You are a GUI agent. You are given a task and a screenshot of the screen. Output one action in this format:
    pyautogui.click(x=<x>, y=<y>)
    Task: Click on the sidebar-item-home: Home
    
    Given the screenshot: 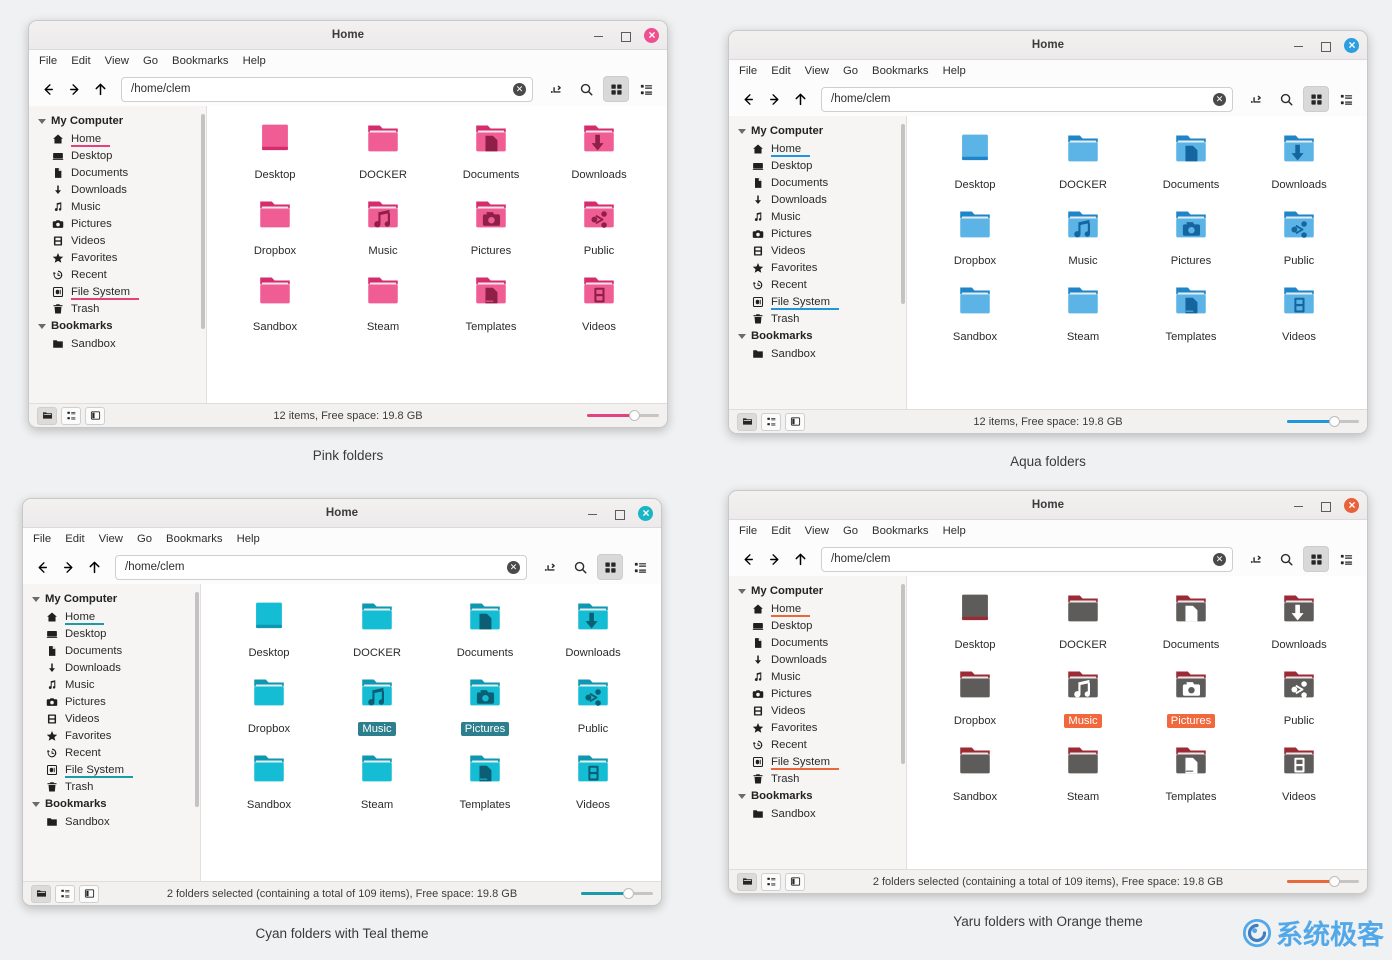 What is the action you would take?
    pyautogui.click(x=817, y=148)
    